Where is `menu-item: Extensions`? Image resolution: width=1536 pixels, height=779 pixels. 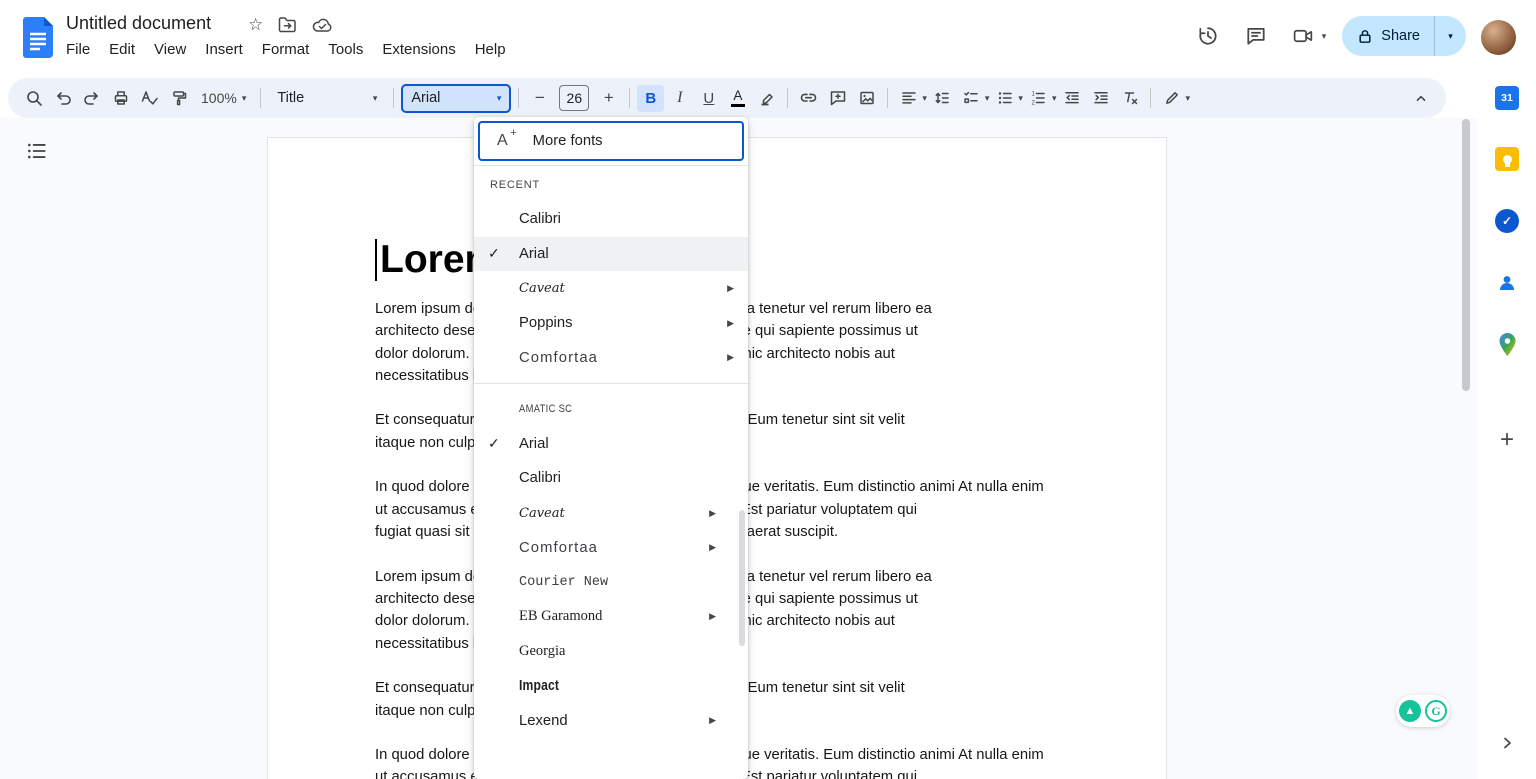
menu-item: Extensions is located at coordinates (418, 49).